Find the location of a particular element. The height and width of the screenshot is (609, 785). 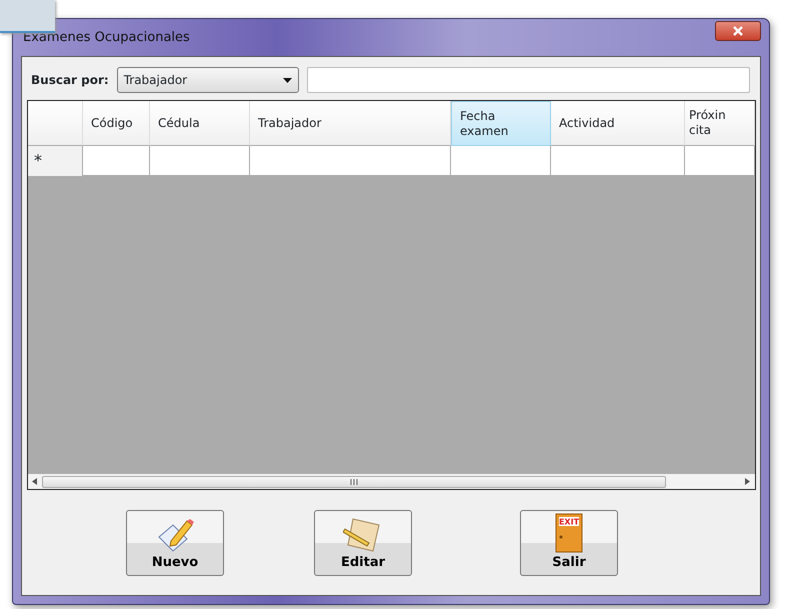

close-icon is located at coordinates (738, 31).